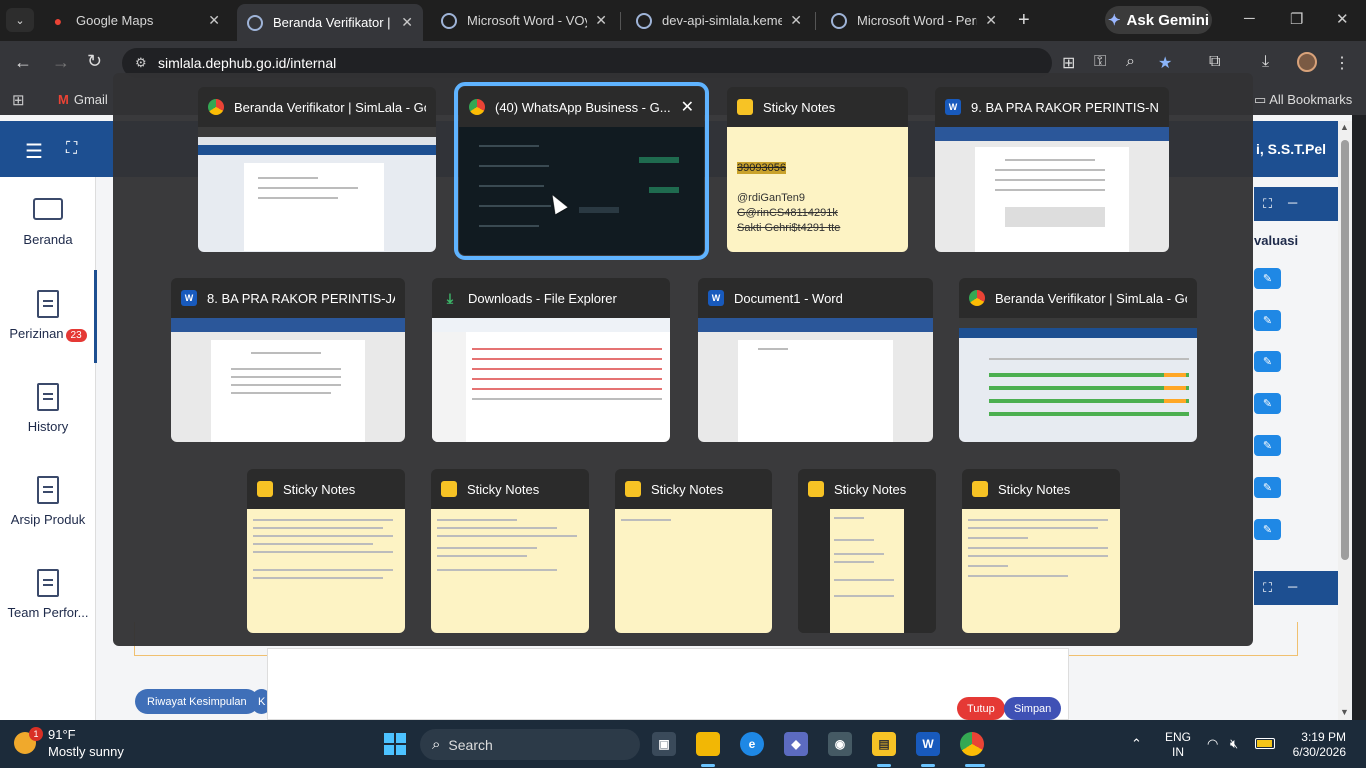  Describe the element at coordinates (61, 62) in the screenshot. I see `forward-arrow-icon: →` at that location.